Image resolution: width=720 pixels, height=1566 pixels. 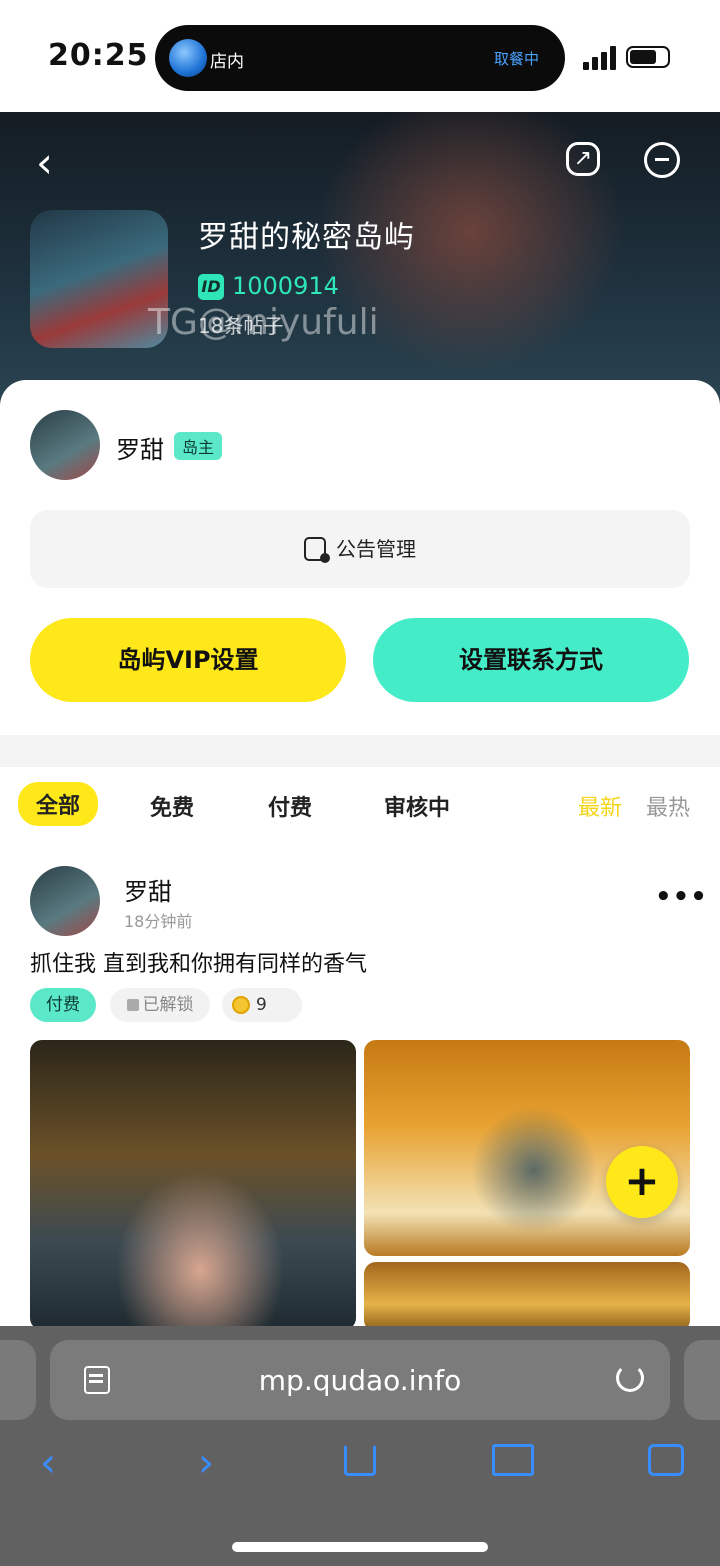 I want to click on contact-settings-button: 设置联系方式, so click(x=531, y=660).